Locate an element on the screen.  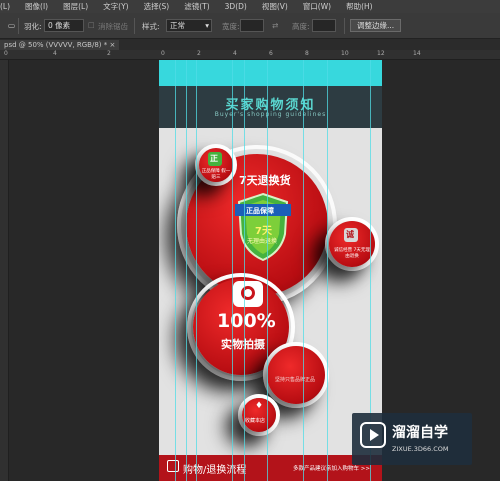
watermark-url: ZIXUE.3D66.COM is located at coordinates (420, 449).